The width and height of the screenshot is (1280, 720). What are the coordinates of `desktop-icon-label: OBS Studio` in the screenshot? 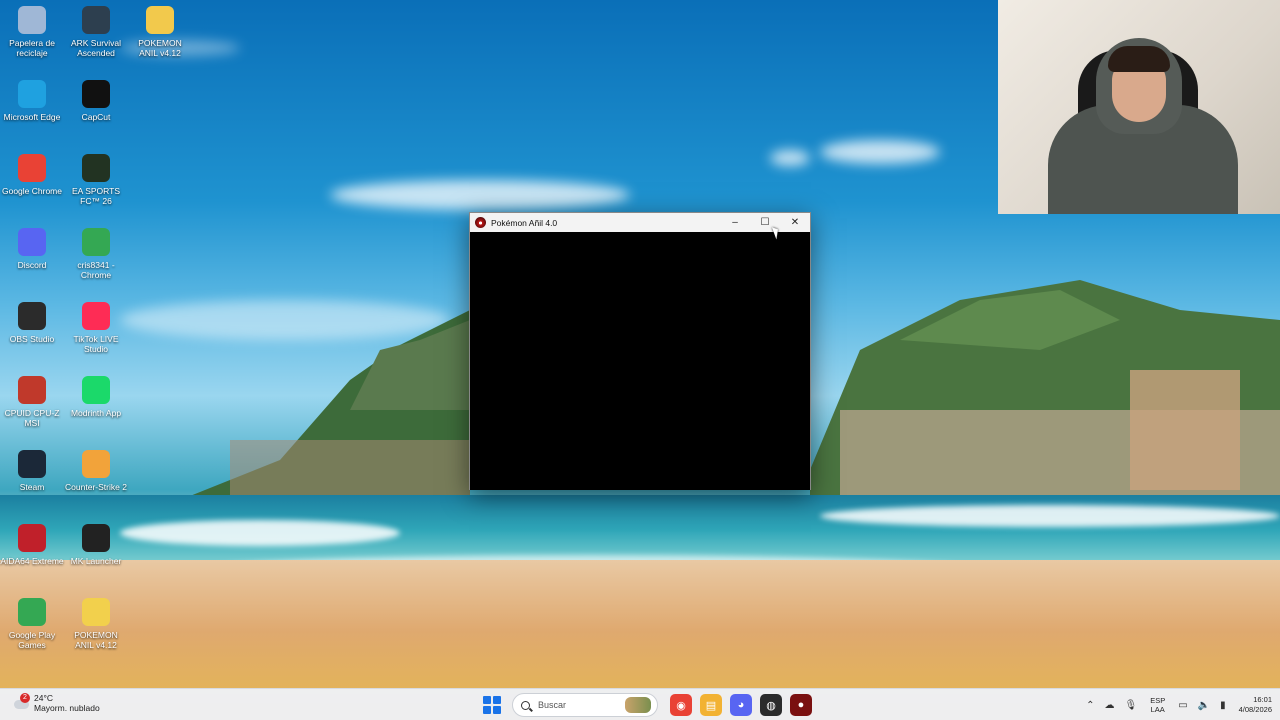 It's located at (32, 339).